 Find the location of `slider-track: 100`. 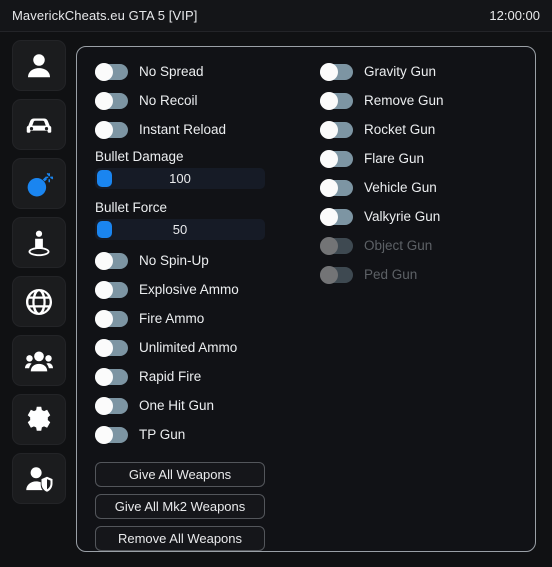

slider-track: 100 is located at coordinates (180, 178).